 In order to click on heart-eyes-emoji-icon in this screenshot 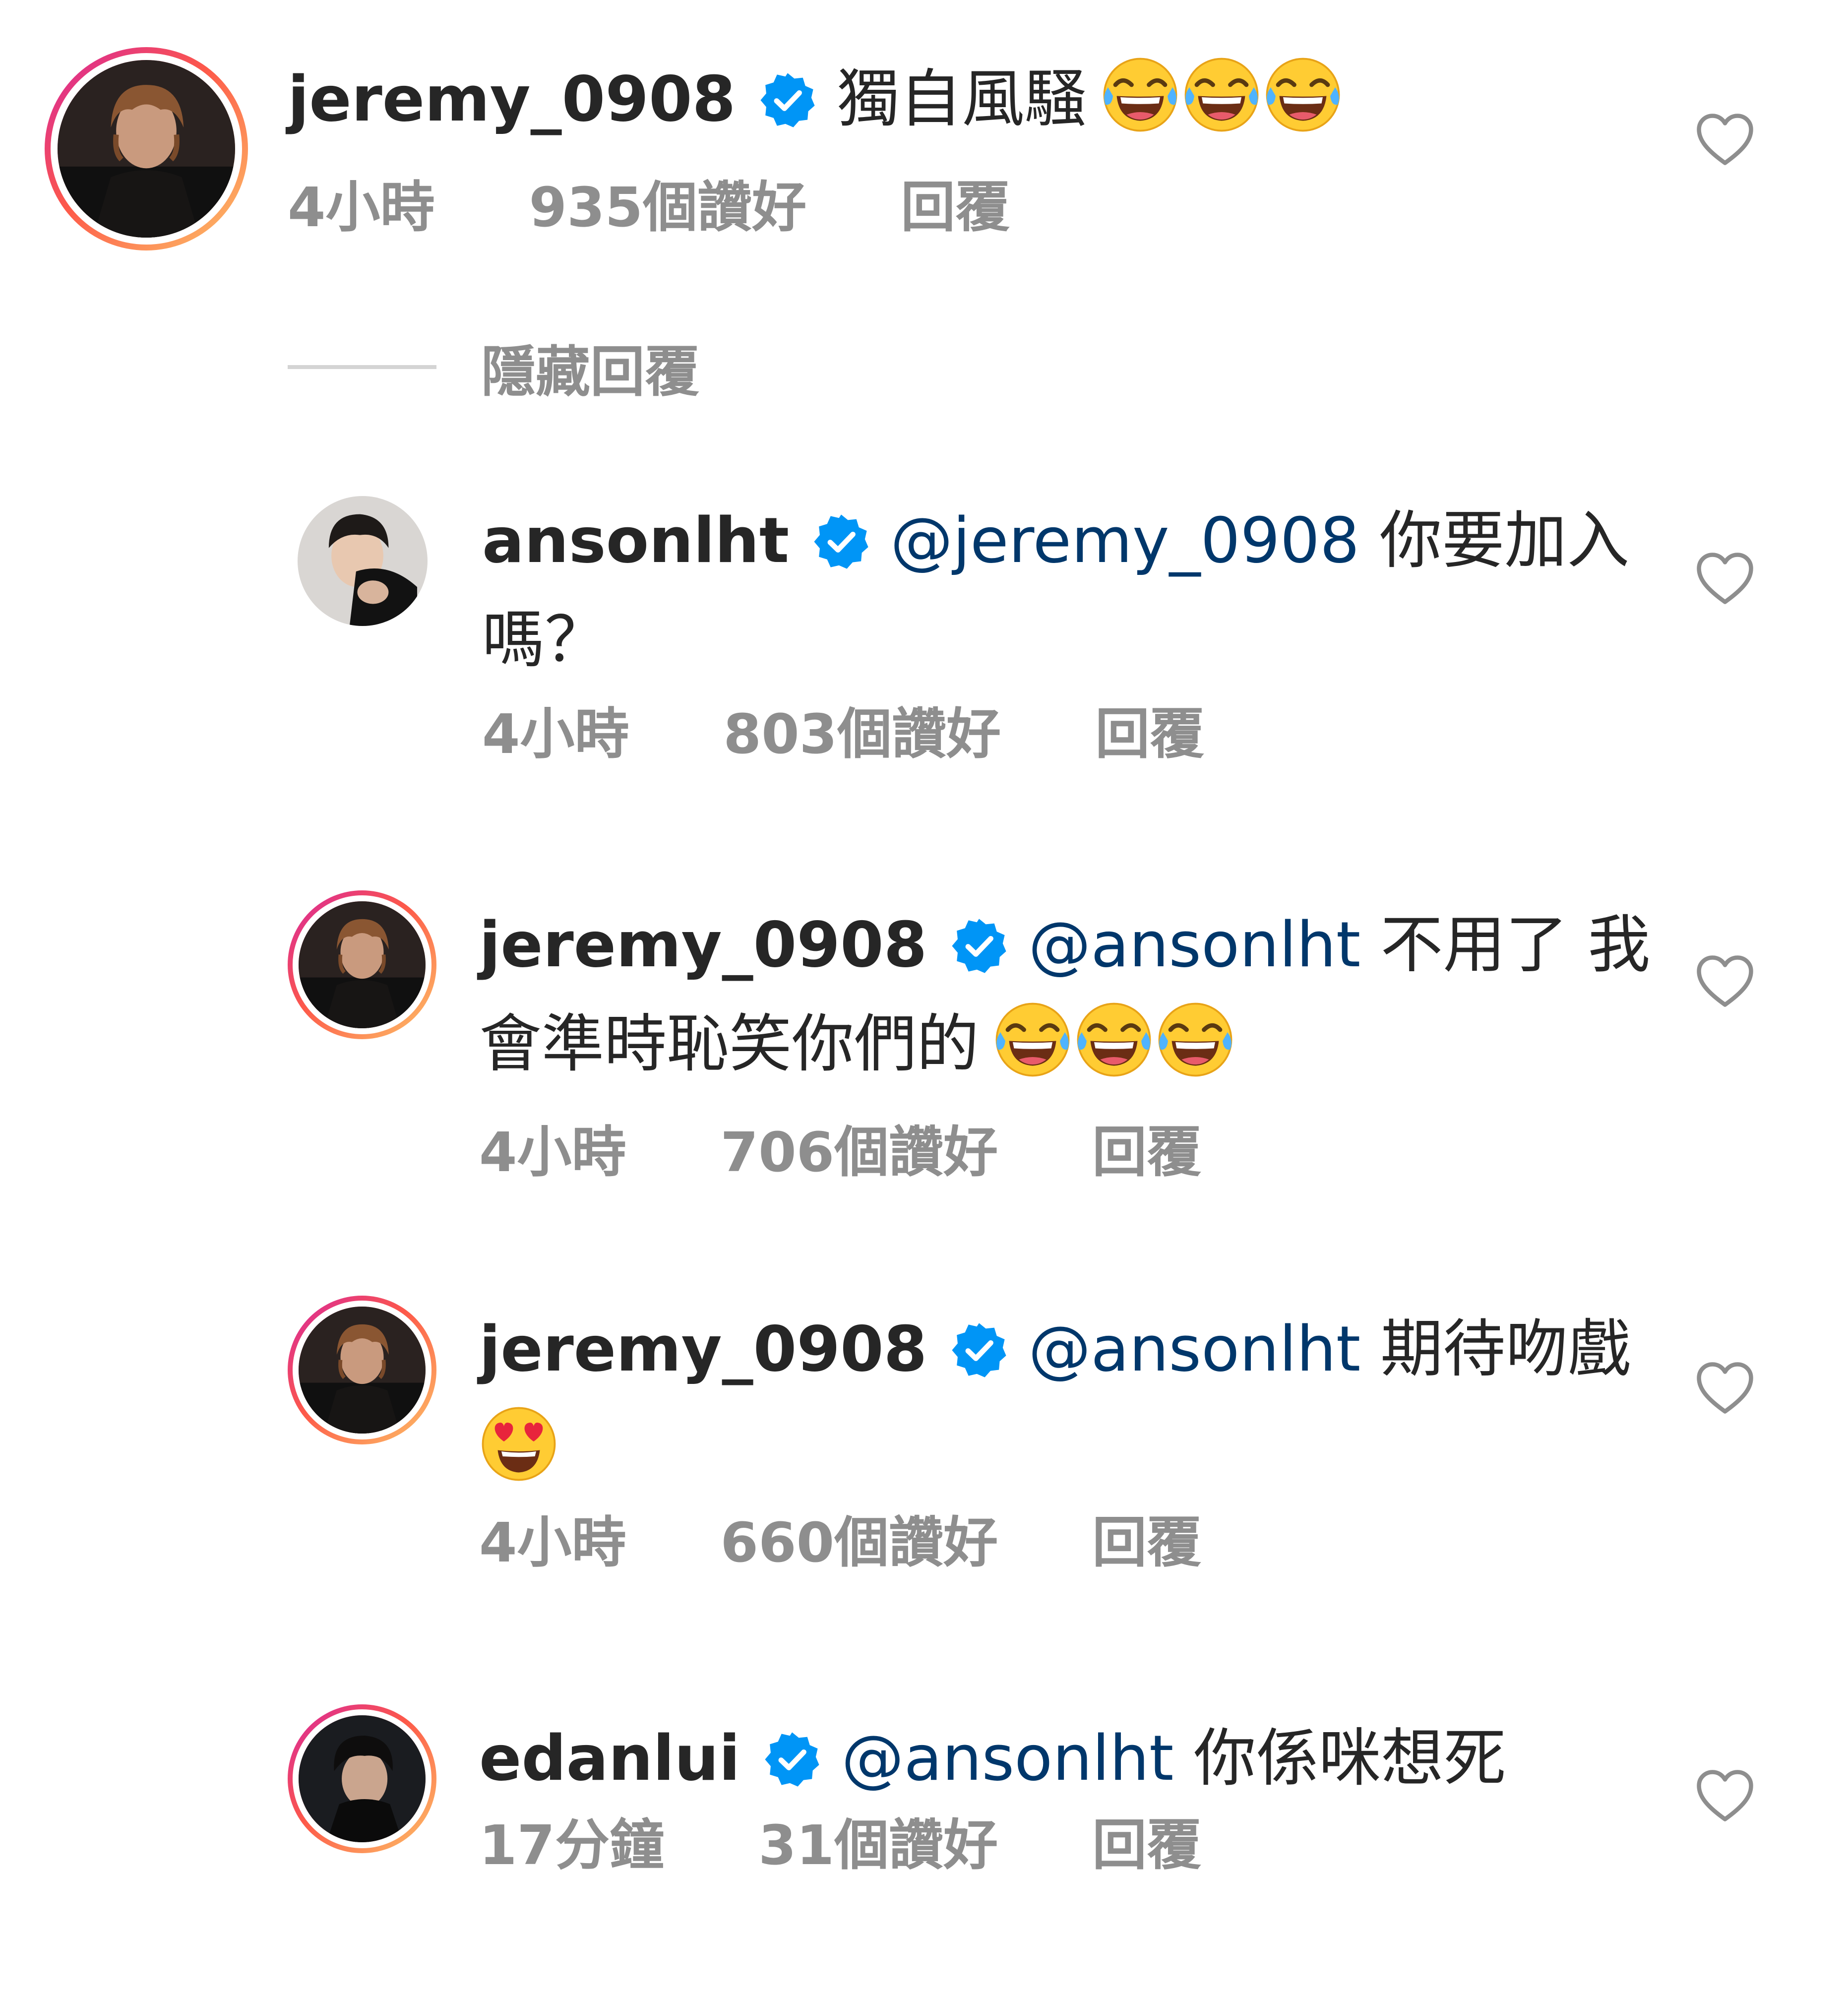, I will do `click(518, 1444)`.